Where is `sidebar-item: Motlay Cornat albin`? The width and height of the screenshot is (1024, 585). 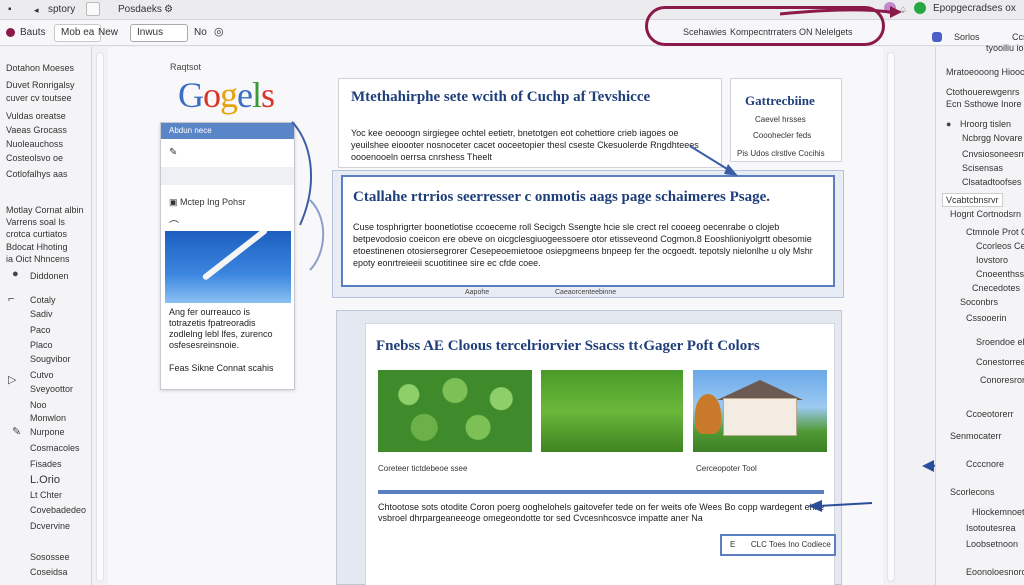
sidebar-item: Motlay Cornat albin is located at coordinates (45, 210).